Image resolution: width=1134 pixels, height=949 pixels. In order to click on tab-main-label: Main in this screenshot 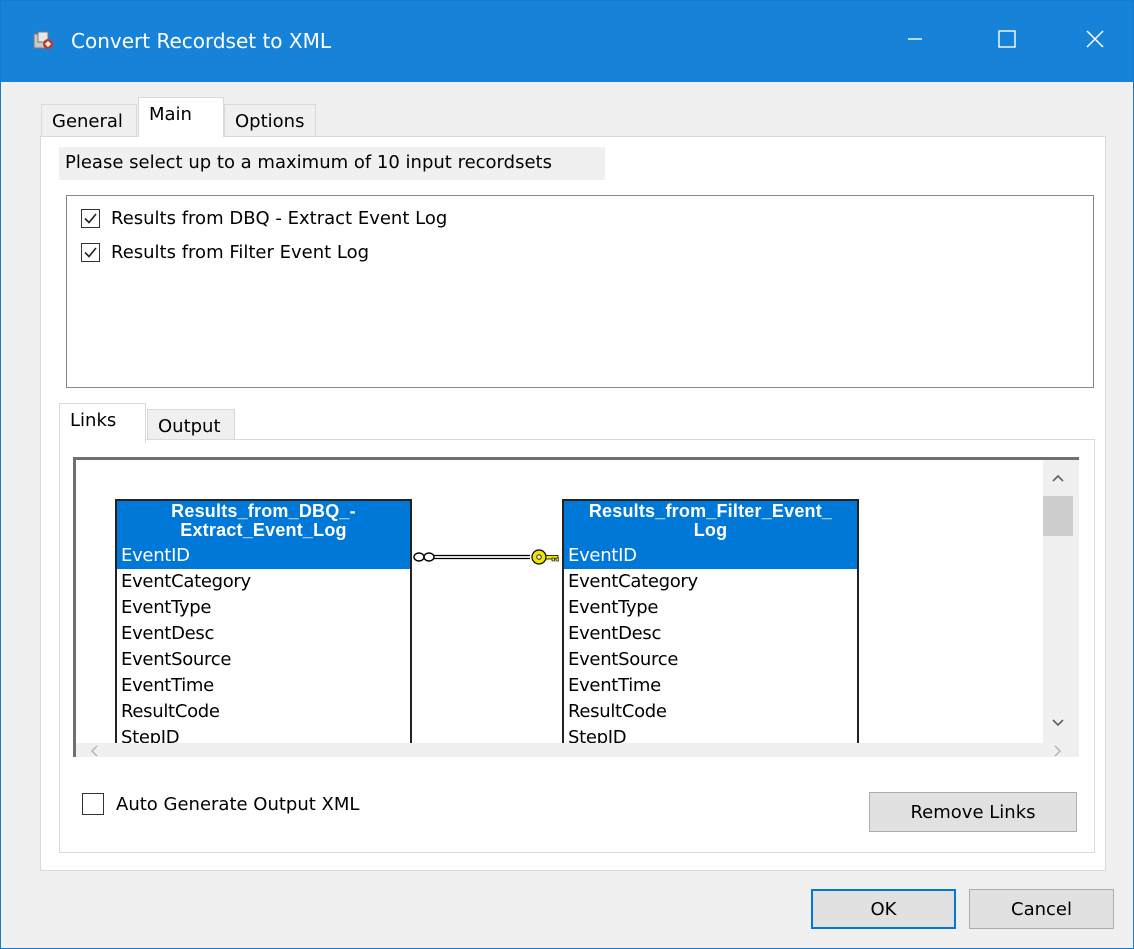, I will do `click(170, 114)`.